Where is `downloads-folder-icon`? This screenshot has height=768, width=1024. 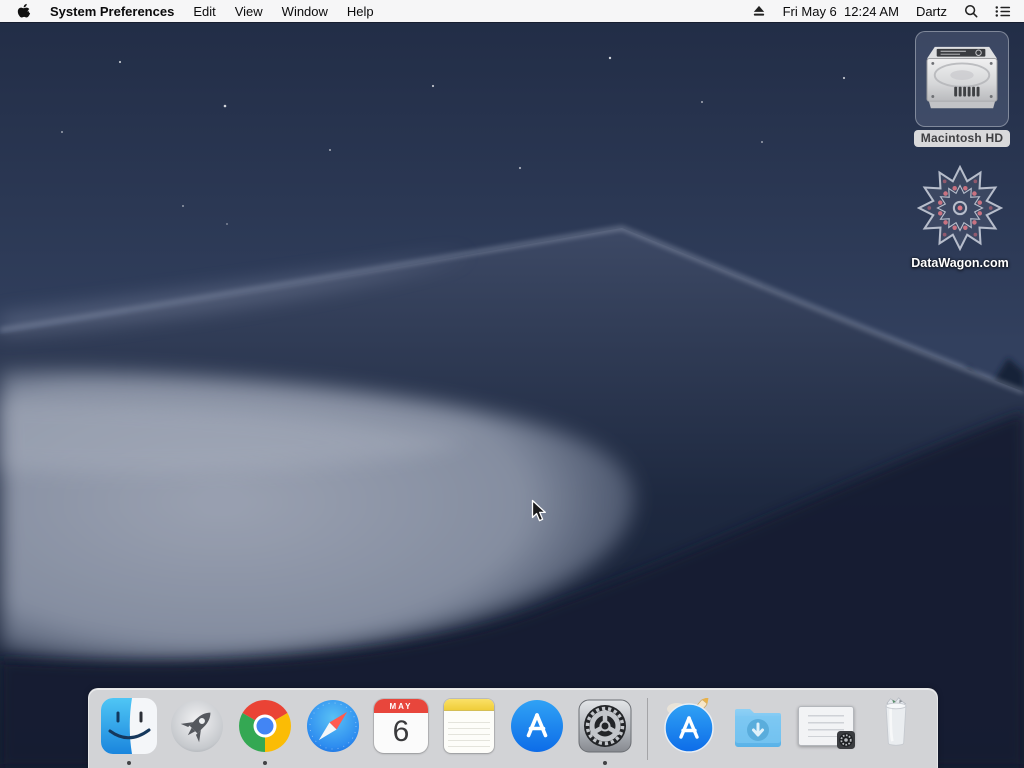 downloads-folder-icon is located at coordinates (758, 728).